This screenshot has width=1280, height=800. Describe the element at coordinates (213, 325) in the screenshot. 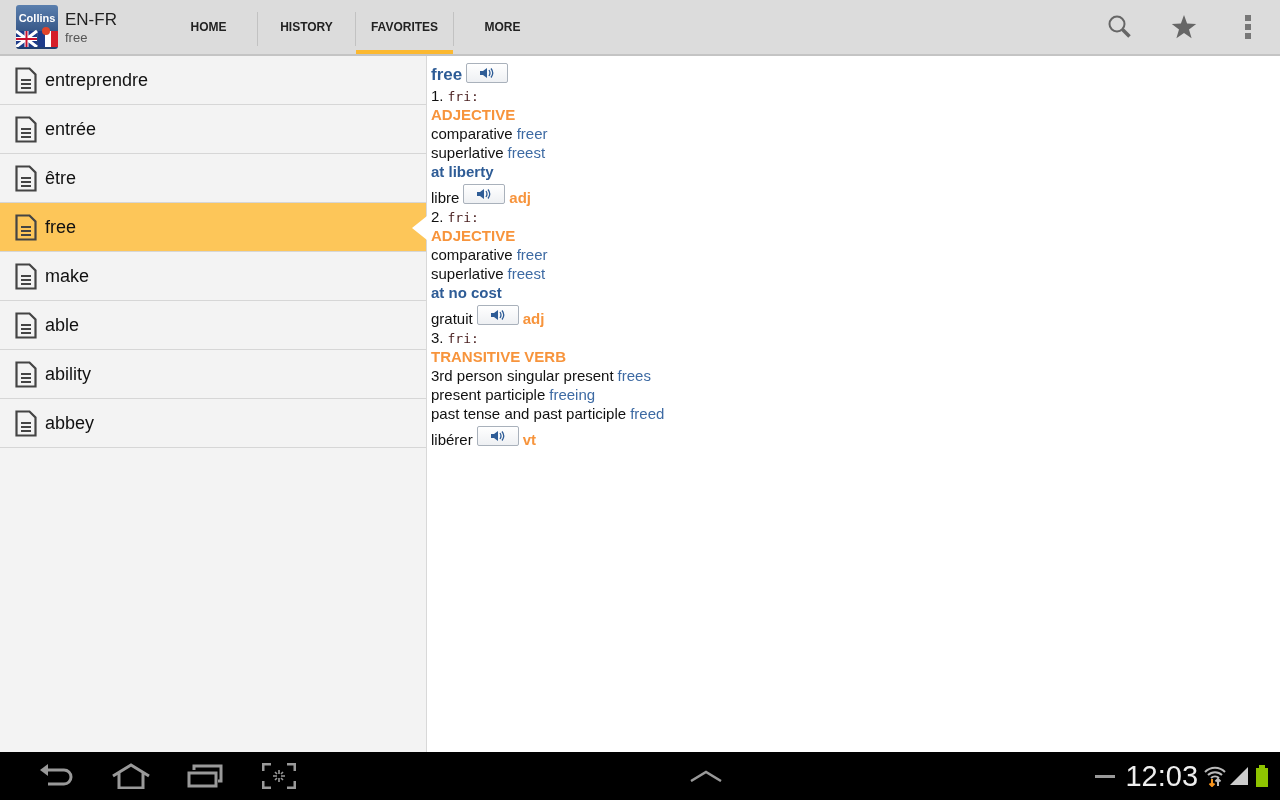

I see `word-row: able` at that location.